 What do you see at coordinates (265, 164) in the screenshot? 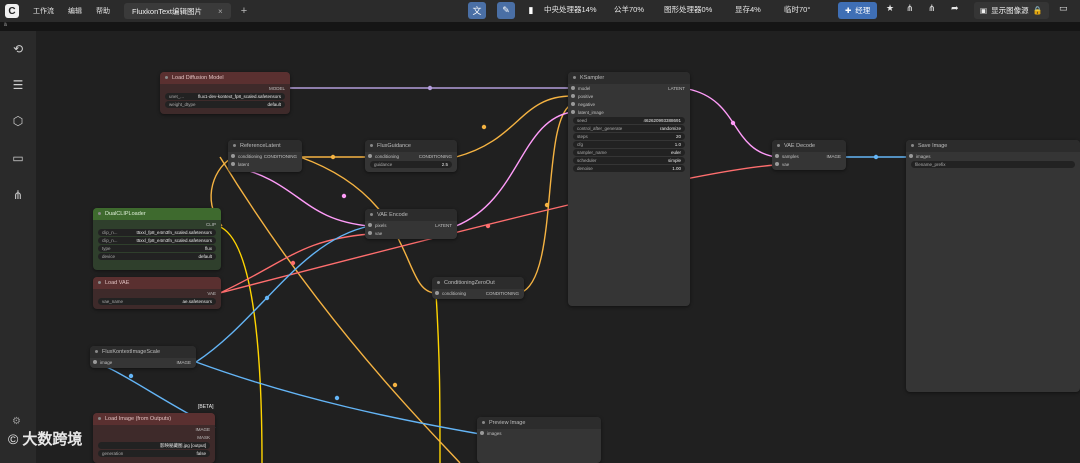
I see `slot-latent: latent` at bounding box center [265, 164].